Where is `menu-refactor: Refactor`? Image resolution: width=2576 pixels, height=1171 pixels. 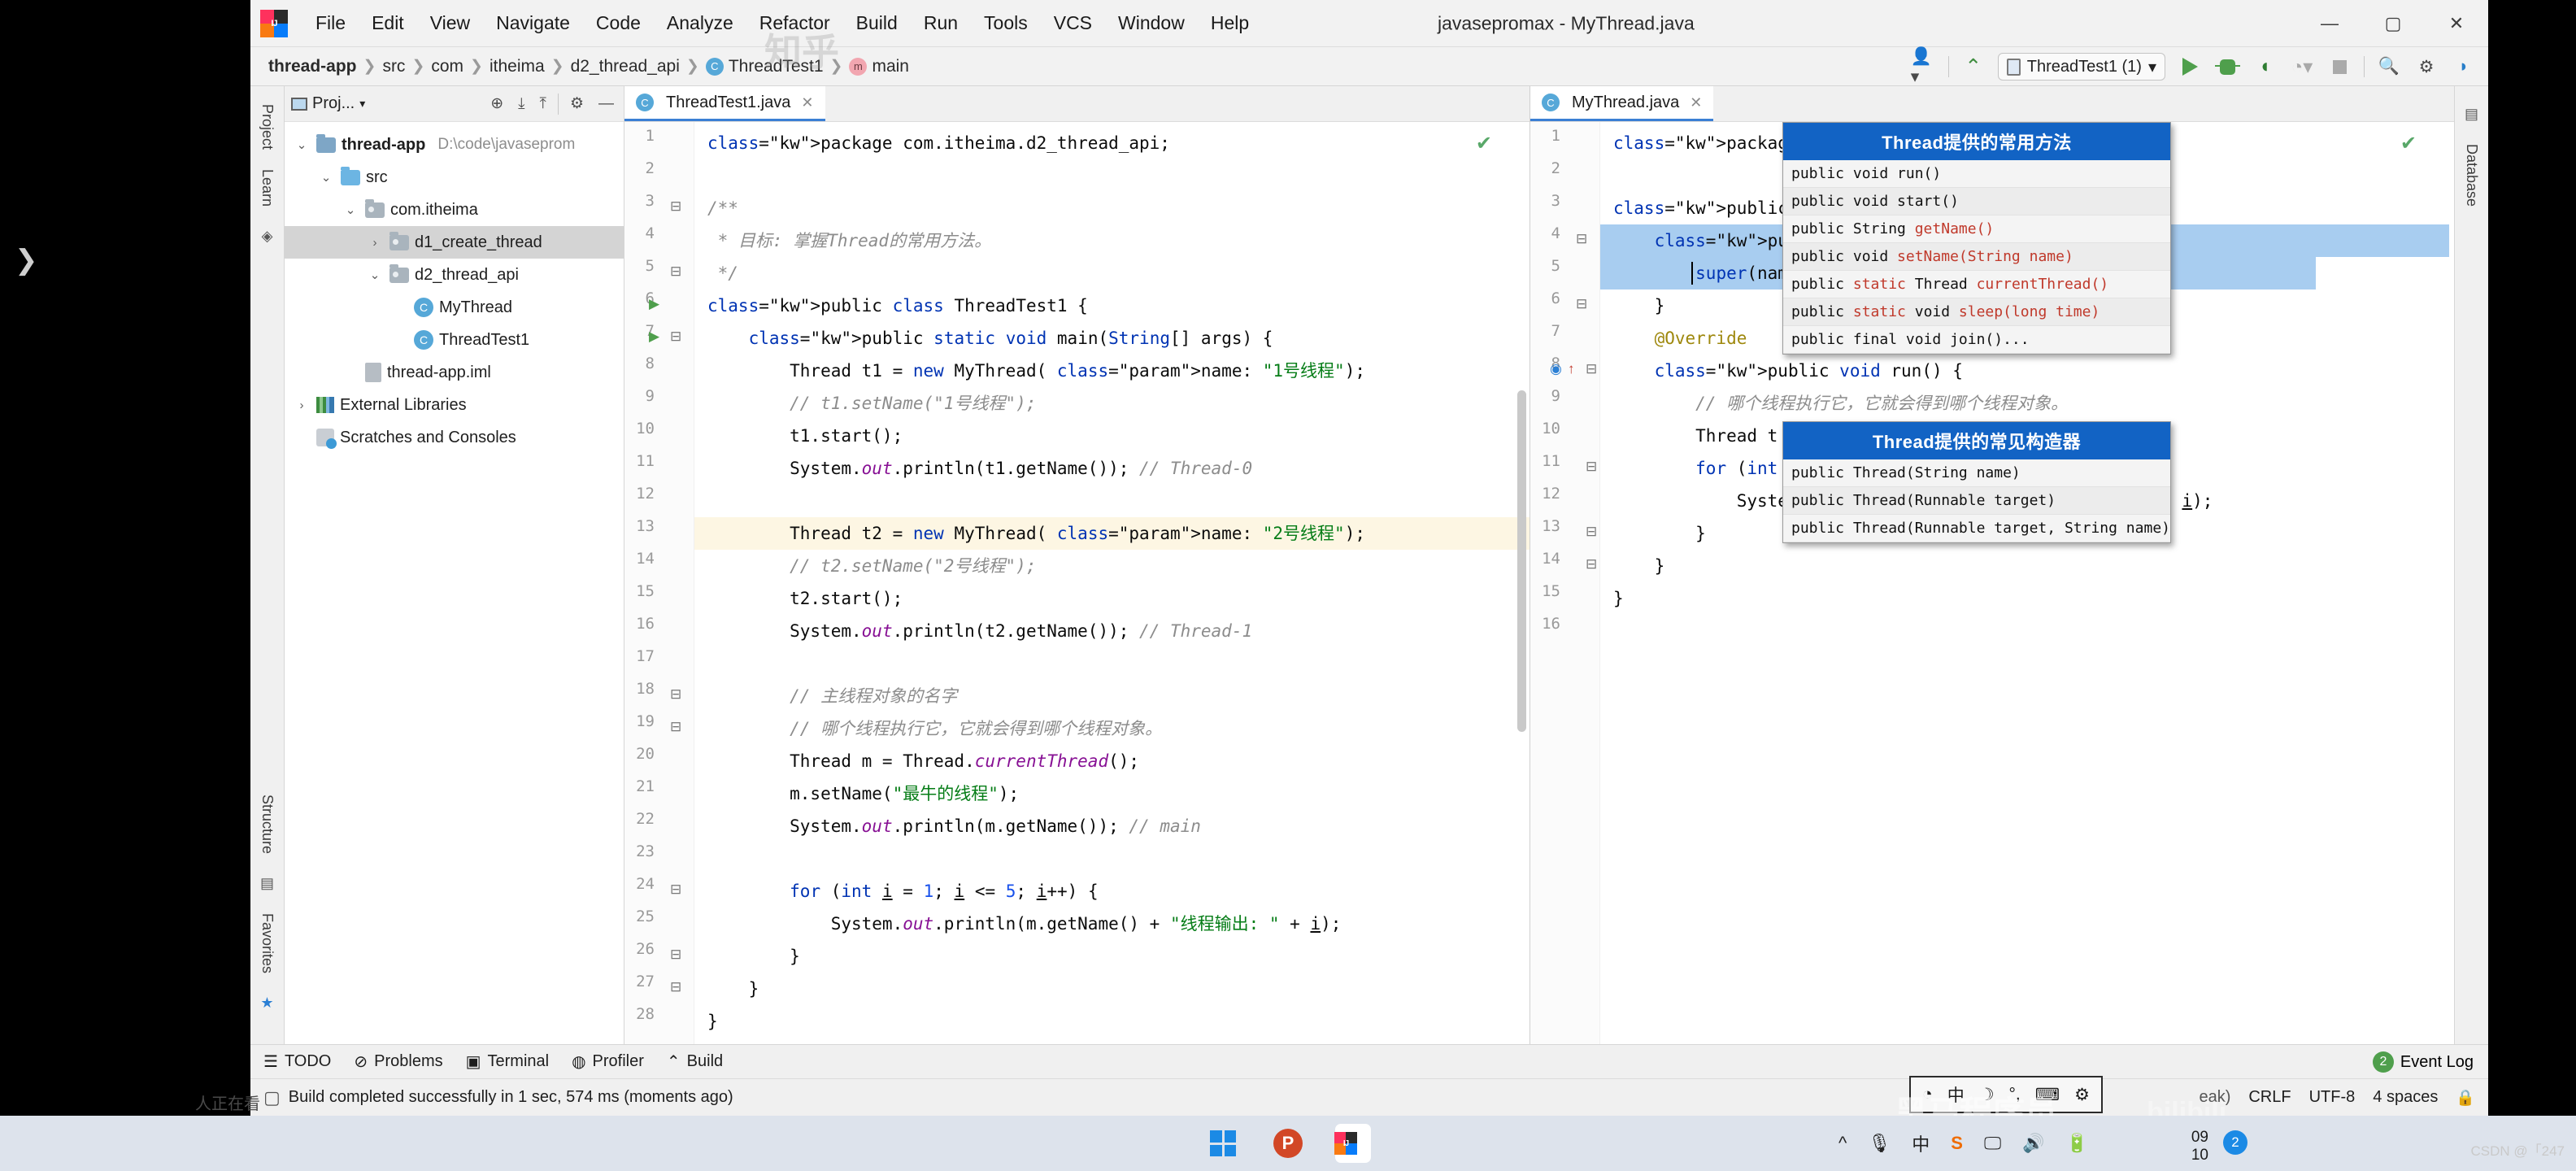
menu-refactor: Refactor is located at coordinates (795, 23).